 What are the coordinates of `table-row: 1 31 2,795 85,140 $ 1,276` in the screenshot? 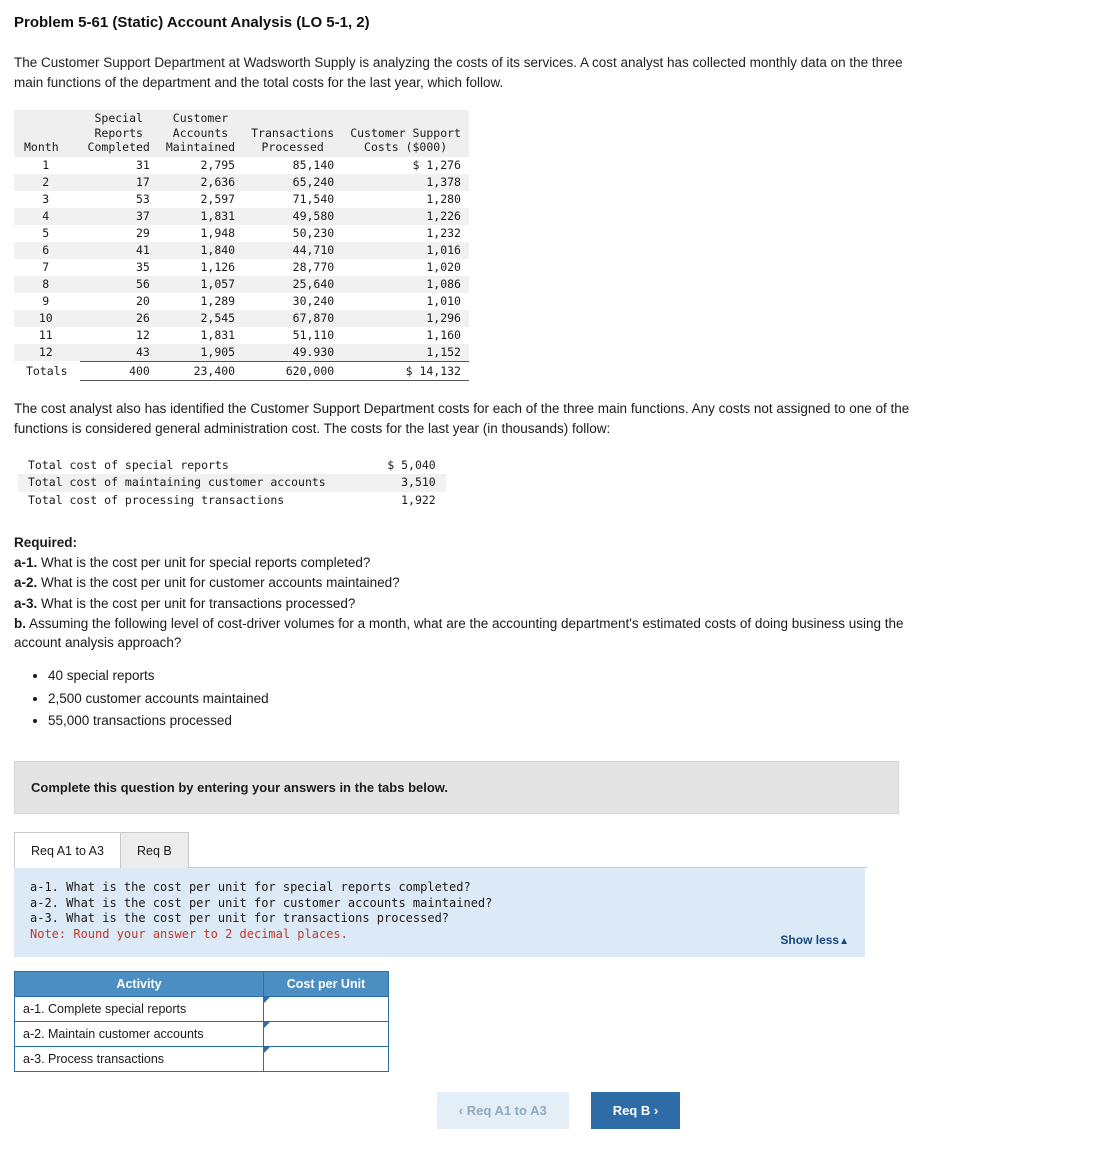 It's located at (241, 165).